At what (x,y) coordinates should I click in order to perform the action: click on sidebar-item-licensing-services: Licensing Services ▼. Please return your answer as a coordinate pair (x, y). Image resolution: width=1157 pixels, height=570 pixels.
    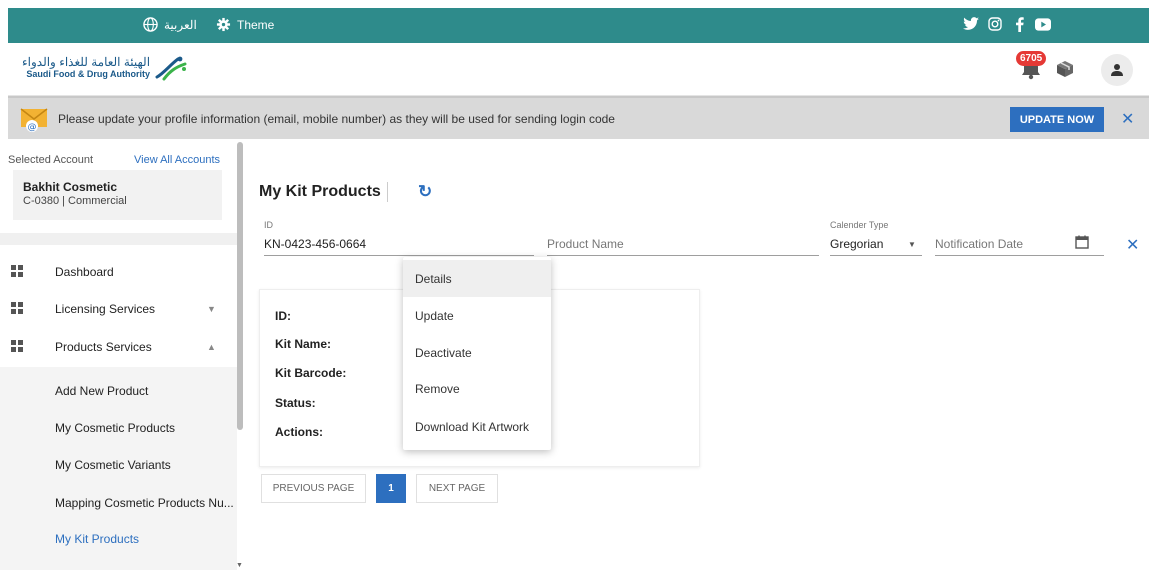
    Looking at the image, I should click on (118, 309).